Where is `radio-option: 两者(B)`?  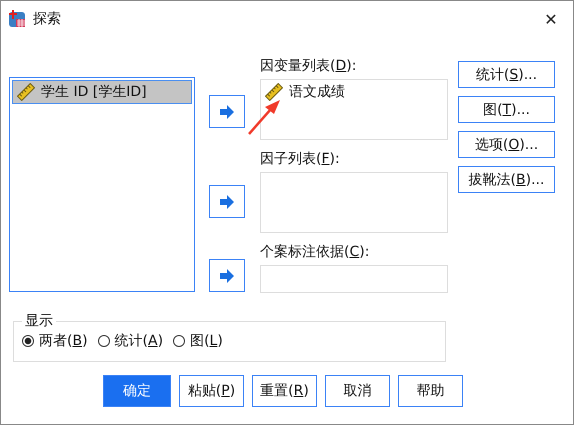
radio-option: 两者(B) is located at coordinates (55, 341).